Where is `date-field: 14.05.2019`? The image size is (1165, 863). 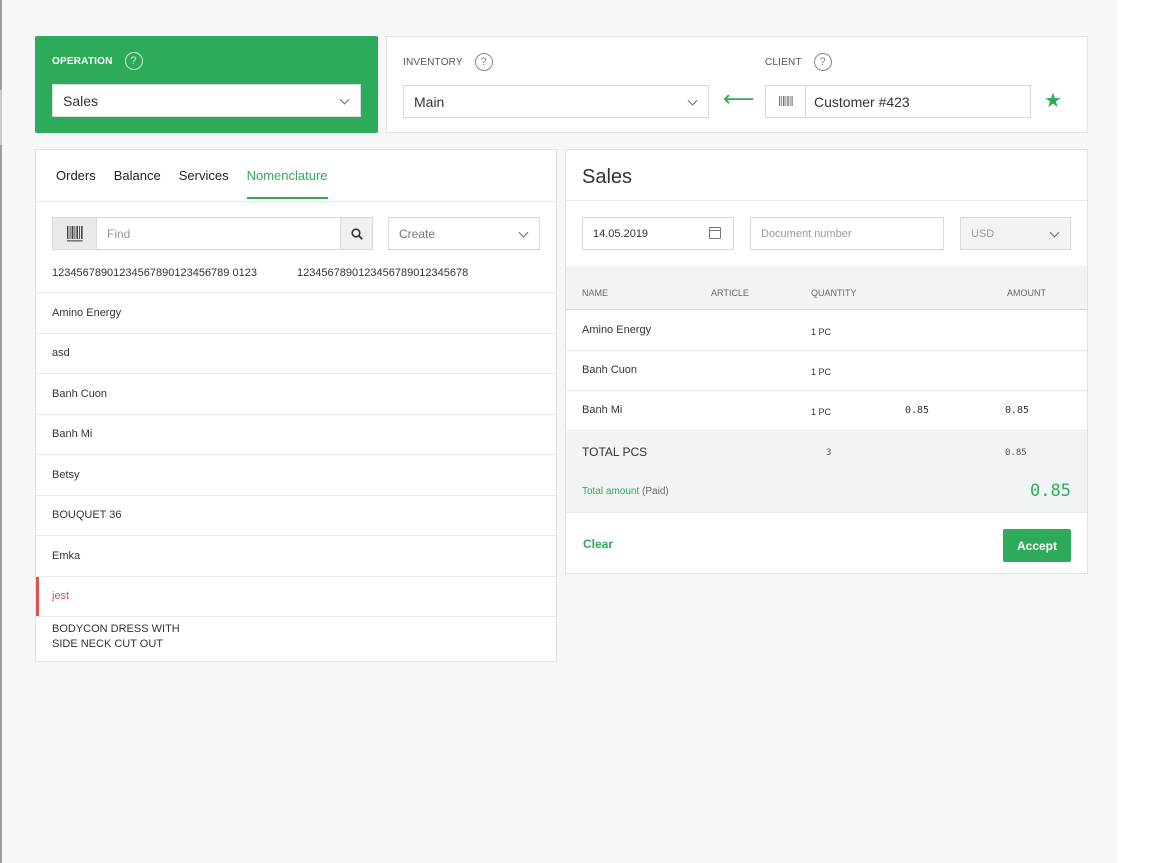
date-field: 14.05.2019 is located at coordinates (658, 233).